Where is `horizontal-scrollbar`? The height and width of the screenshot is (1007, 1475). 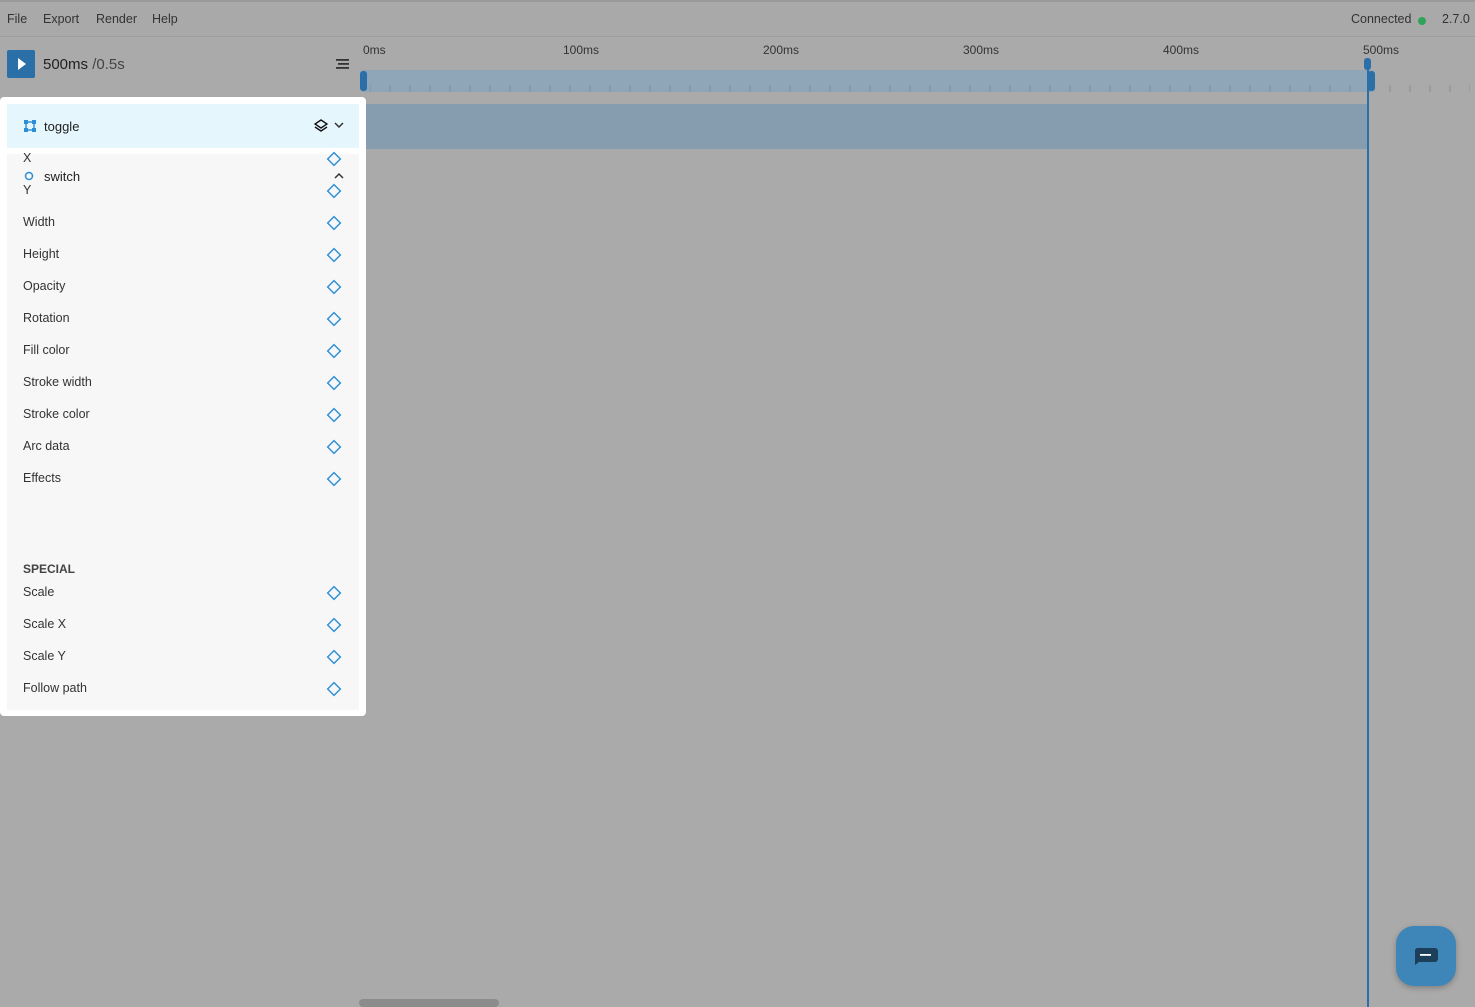 horizontal-scrollbar is located at coordinates (429, 1003).